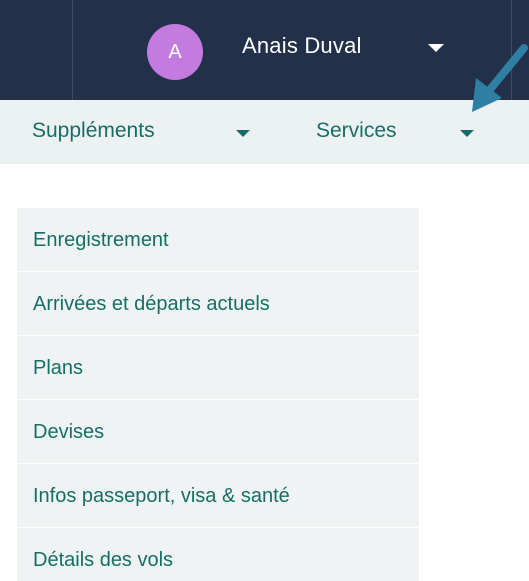 This screenshot has width=529, height=581. I want to click on menu-item-devises: Devises, so click(218, 432).